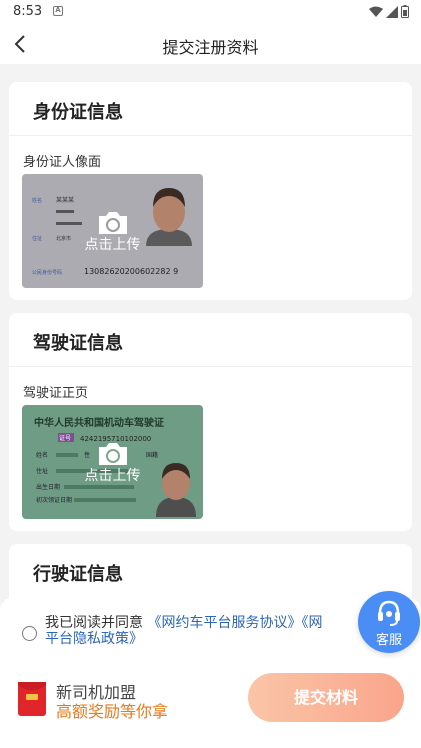 The height and width of the screenshot is (748, 421). Describe the element at coordinates (389, 613) in the screenshot. I see `headset-icon` at that location.